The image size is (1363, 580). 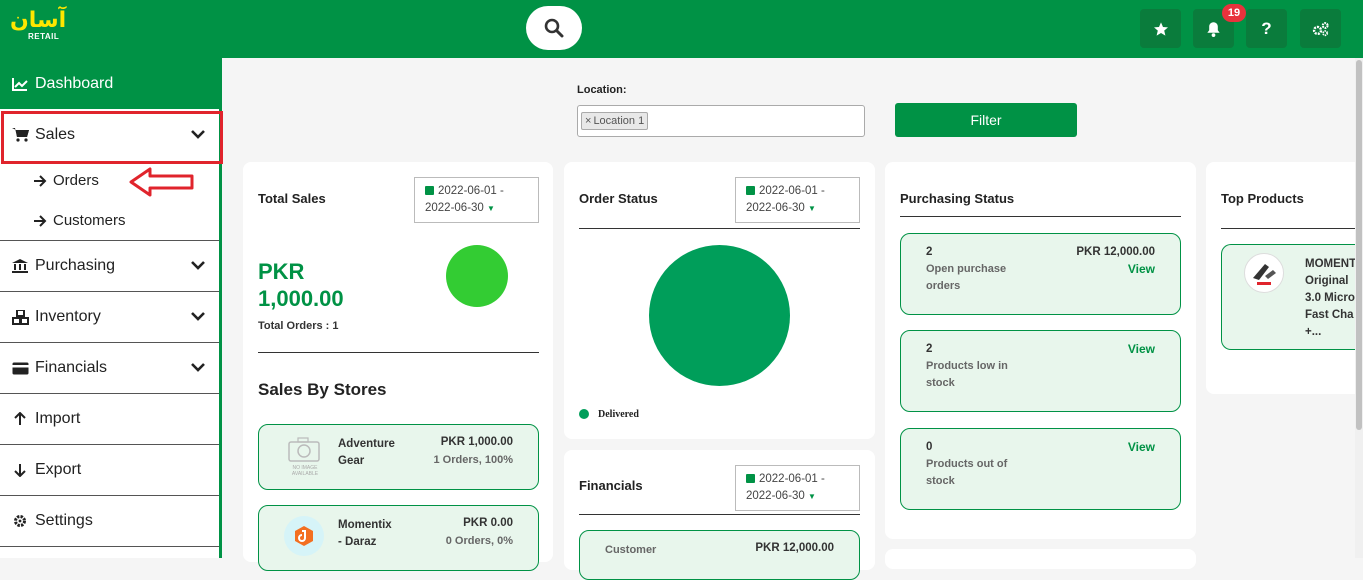 What do you see at coordinates (71, 367) in the screenshot?
I see `sidebar-item-label: Financials` at bounding box center [71, 367].